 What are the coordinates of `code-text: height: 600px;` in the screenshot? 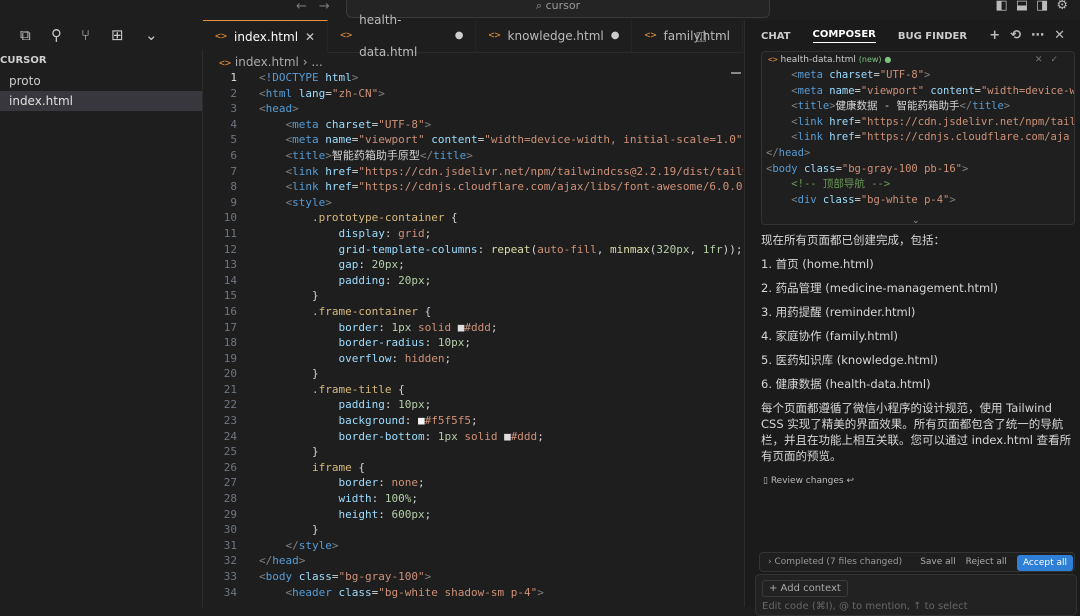 It's located at (385, 514).